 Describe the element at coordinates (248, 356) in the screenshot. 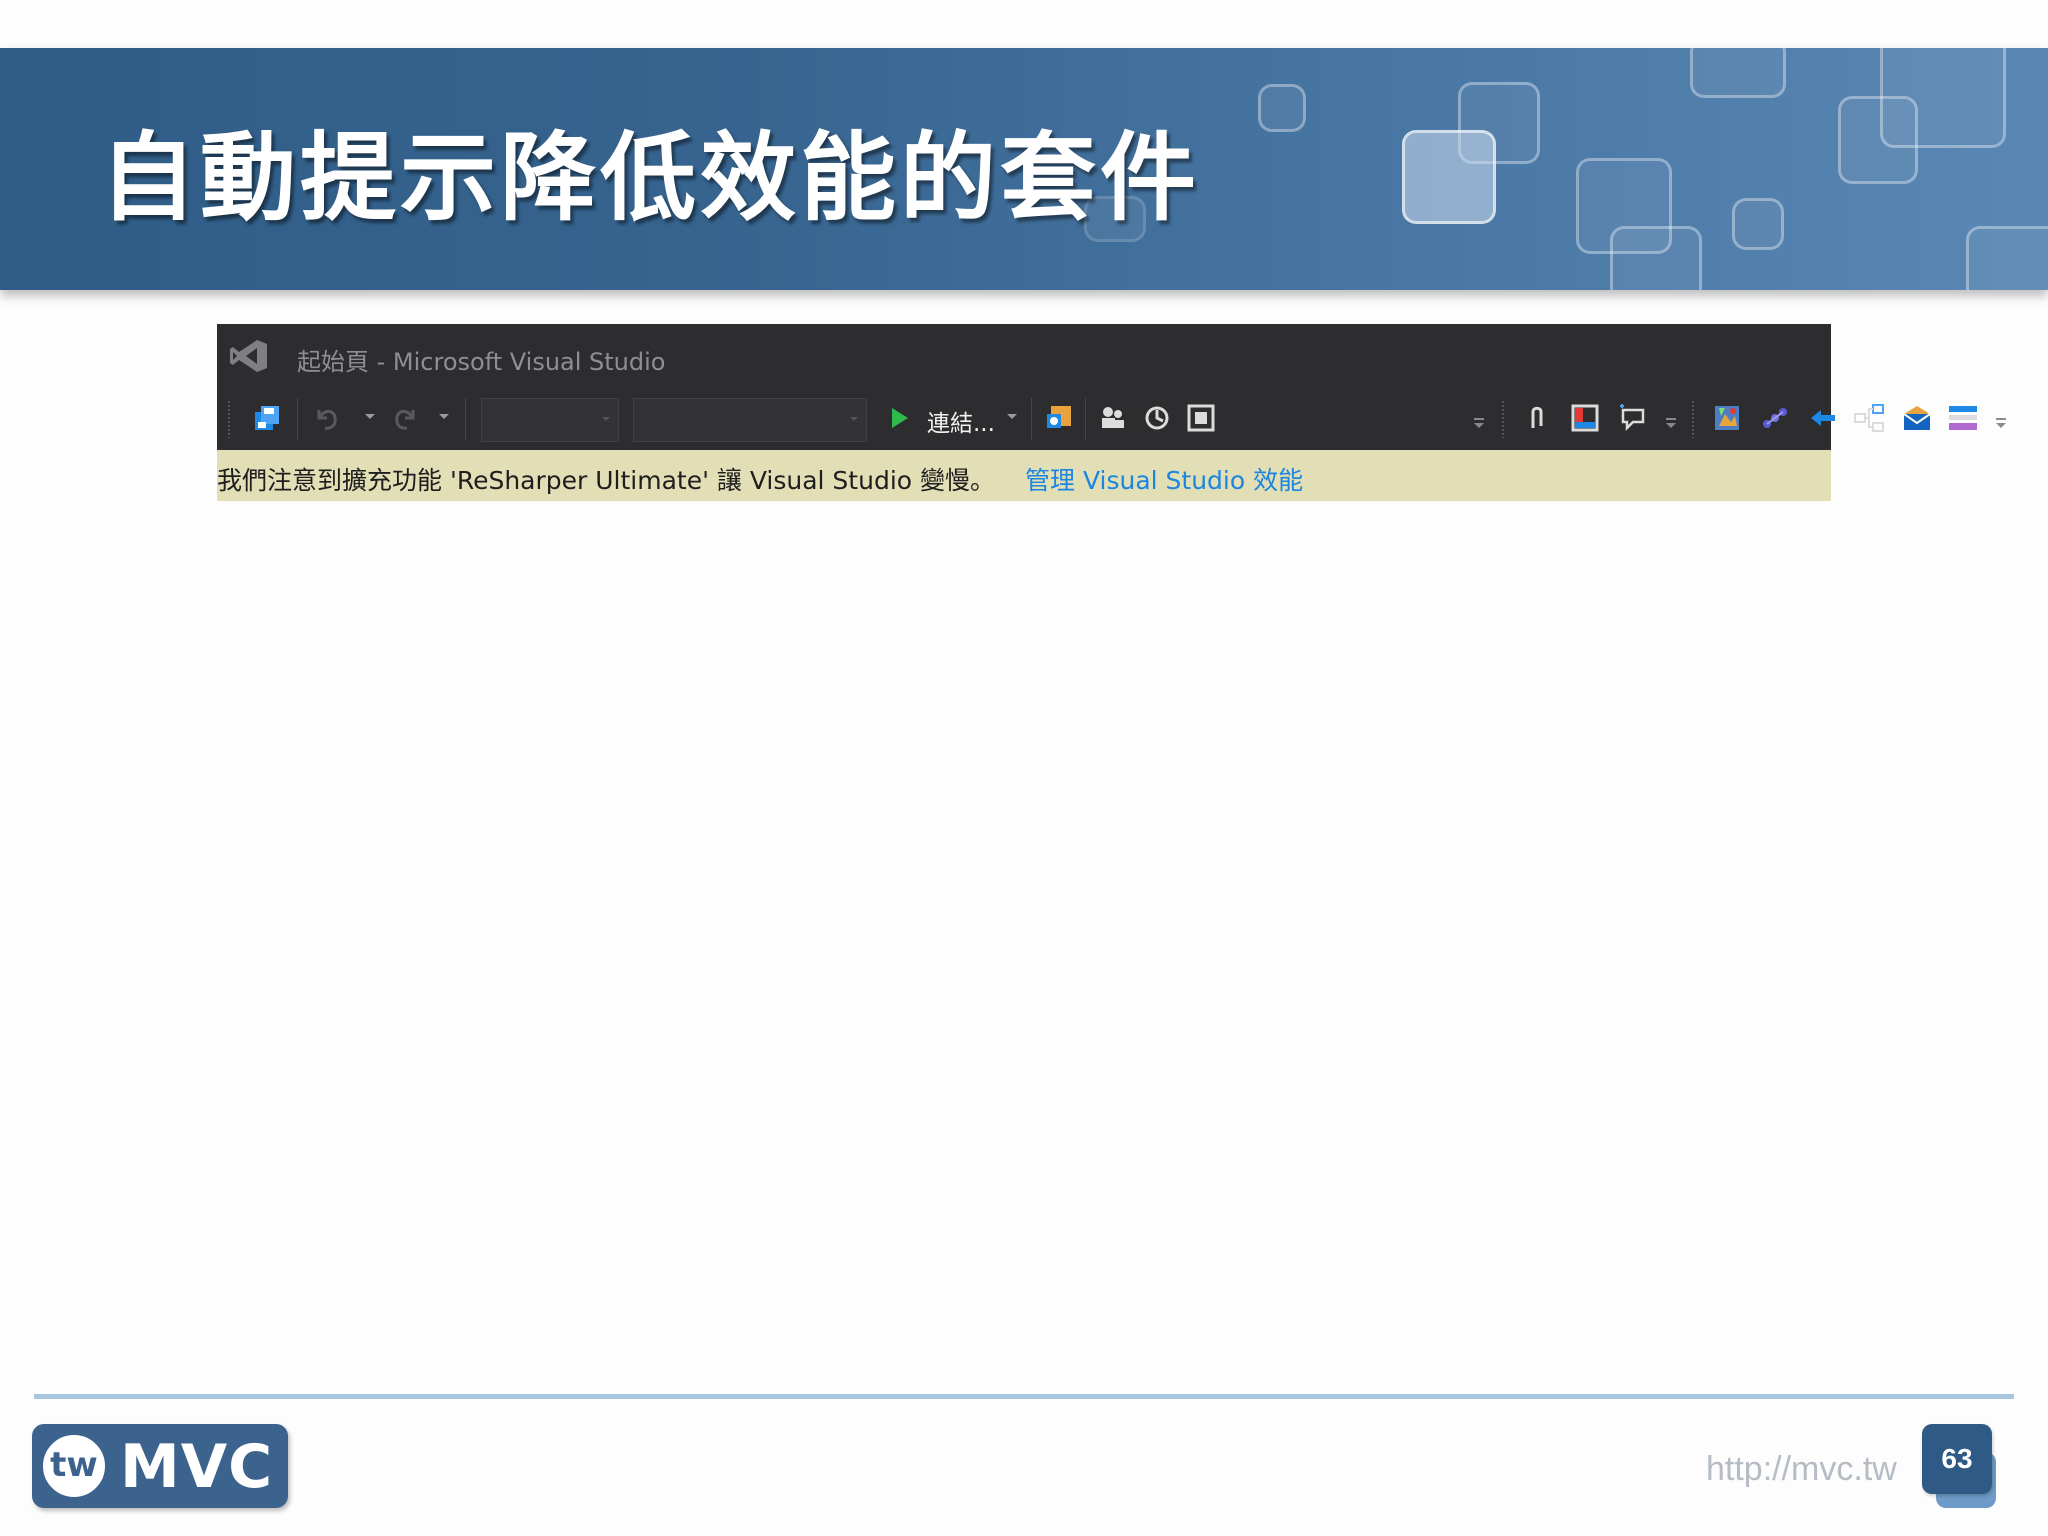

I see `visual-studio-logo-icon` at that location.